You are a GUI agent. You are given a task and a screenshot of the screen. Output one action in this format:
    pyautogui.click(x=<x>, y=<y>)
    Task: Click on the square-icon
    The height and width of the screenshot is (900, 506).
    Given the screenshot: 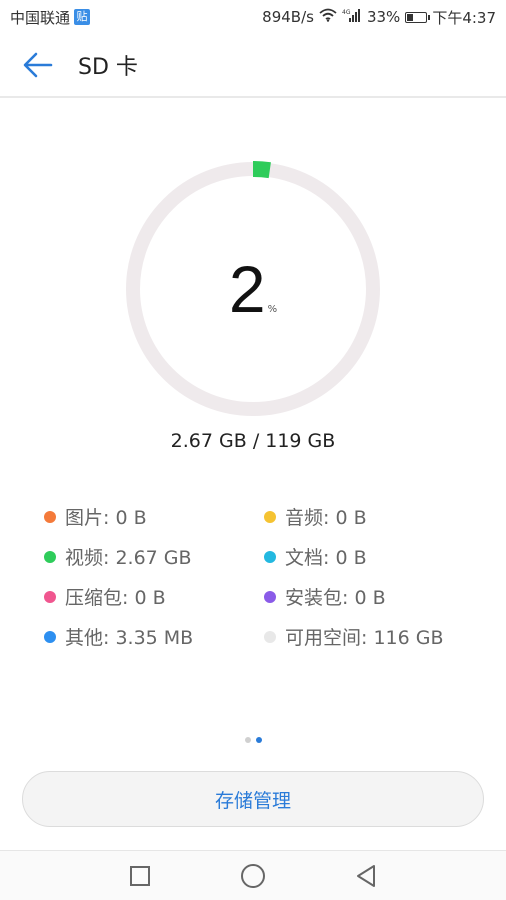 What is the action you would take?
    pyautogui.click(x=140, y=876)
    